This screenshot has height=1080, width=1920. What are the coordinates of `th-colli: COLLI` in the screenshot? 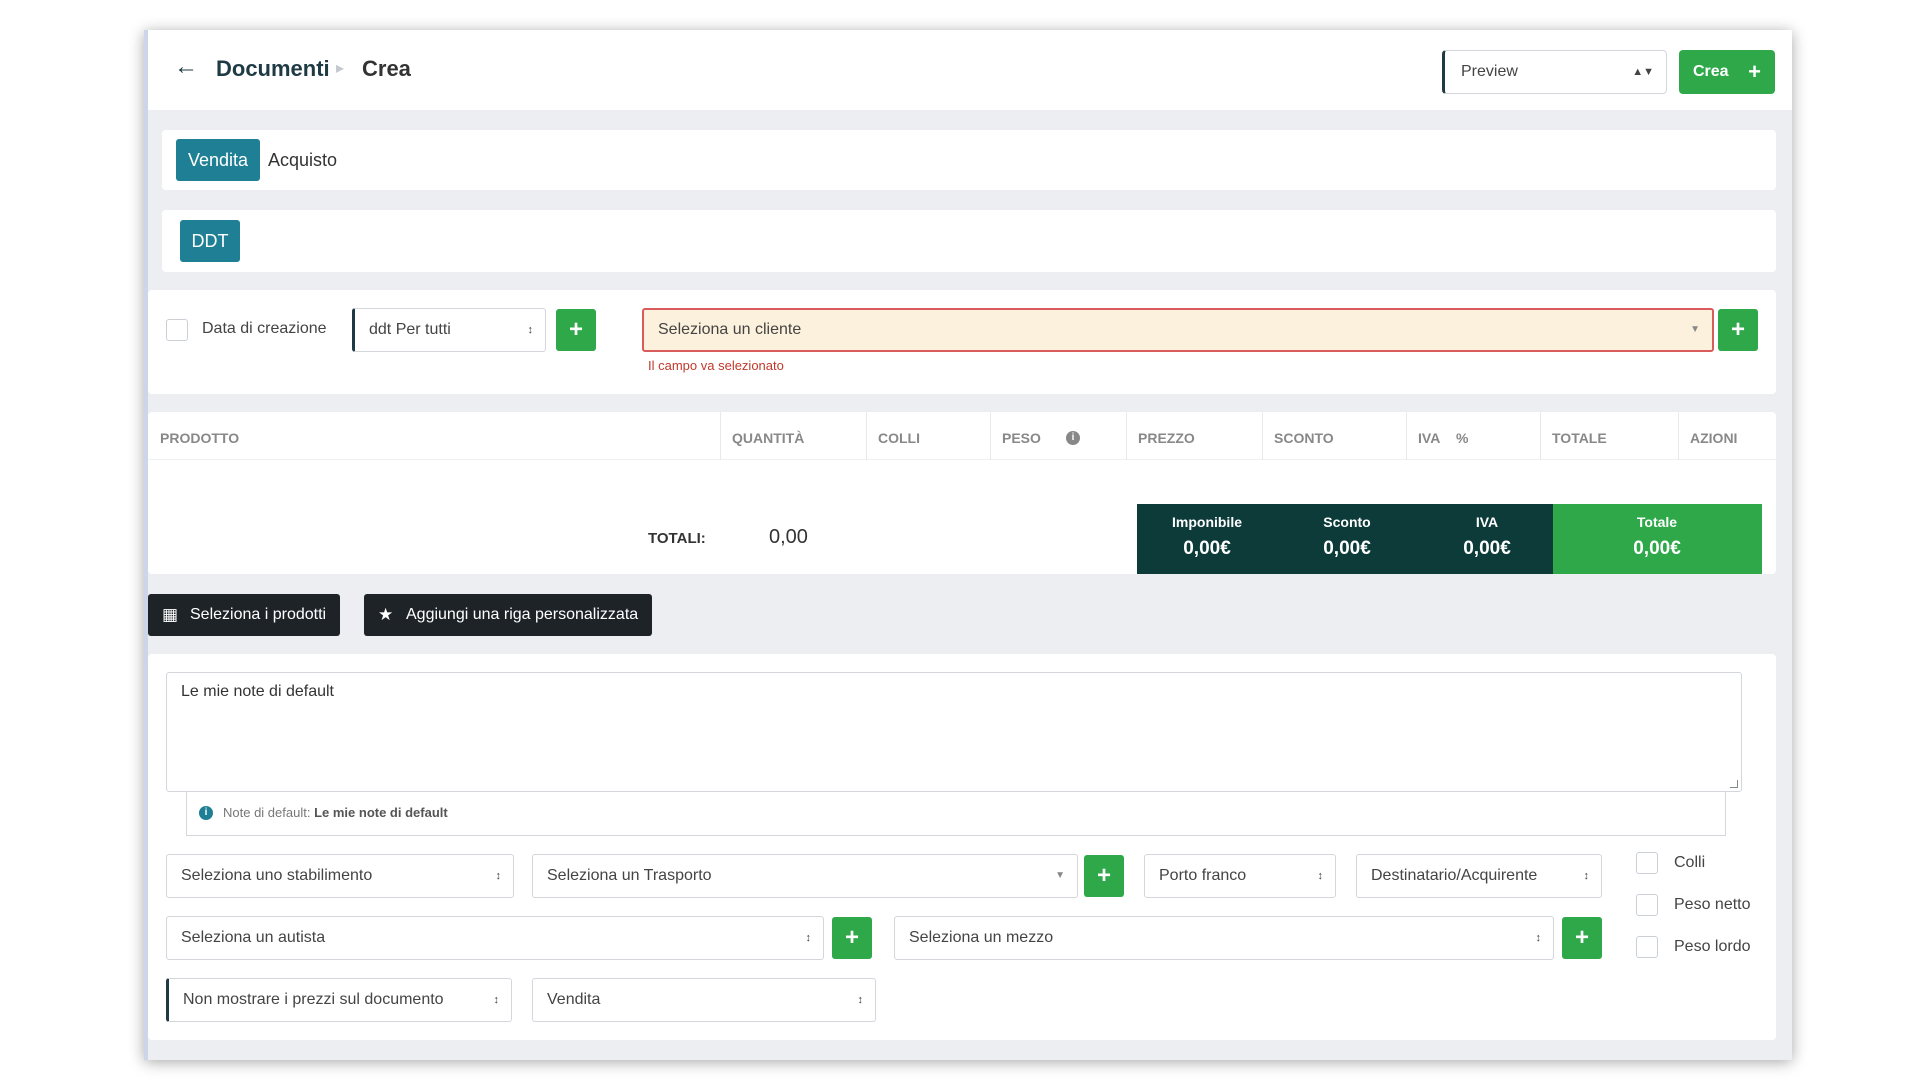 It's located at (899, 438).